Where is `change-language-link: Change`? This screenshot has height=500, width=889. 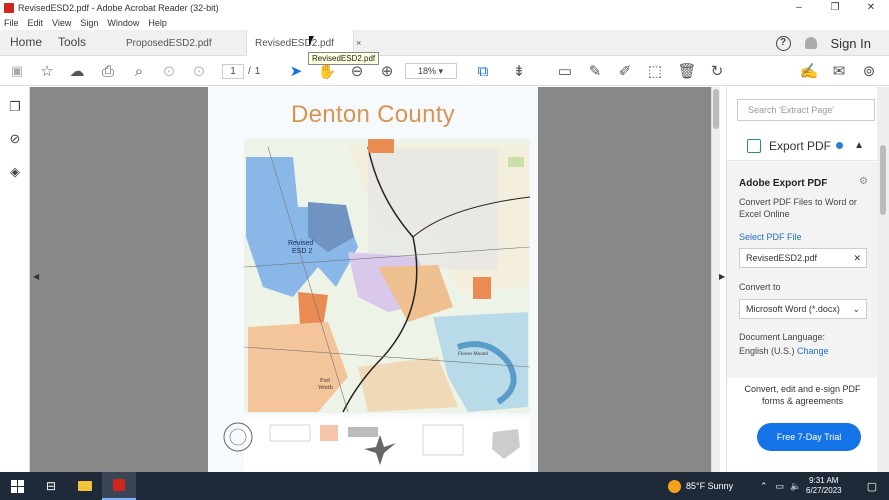 change-language-link: Change is located at coordinates (813, 351).